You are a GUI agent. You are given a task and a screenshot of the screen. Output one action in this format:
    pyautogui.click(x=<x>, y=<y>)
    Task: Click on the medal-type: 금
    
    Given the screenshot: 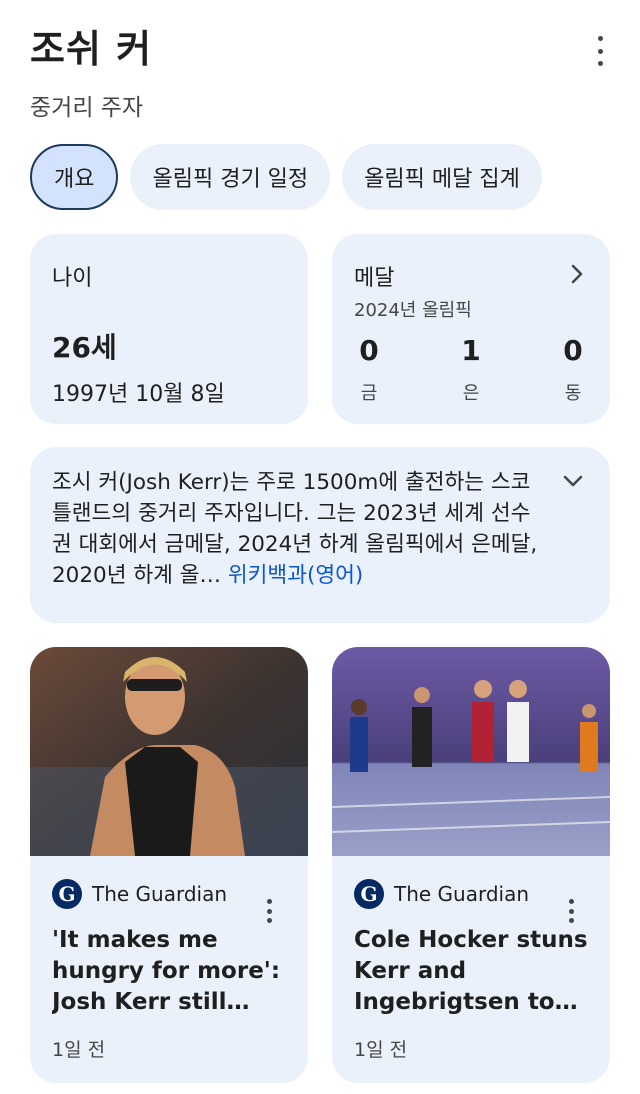 What is the action you would take?
    pyautogui.click(x=369, y=393)
    